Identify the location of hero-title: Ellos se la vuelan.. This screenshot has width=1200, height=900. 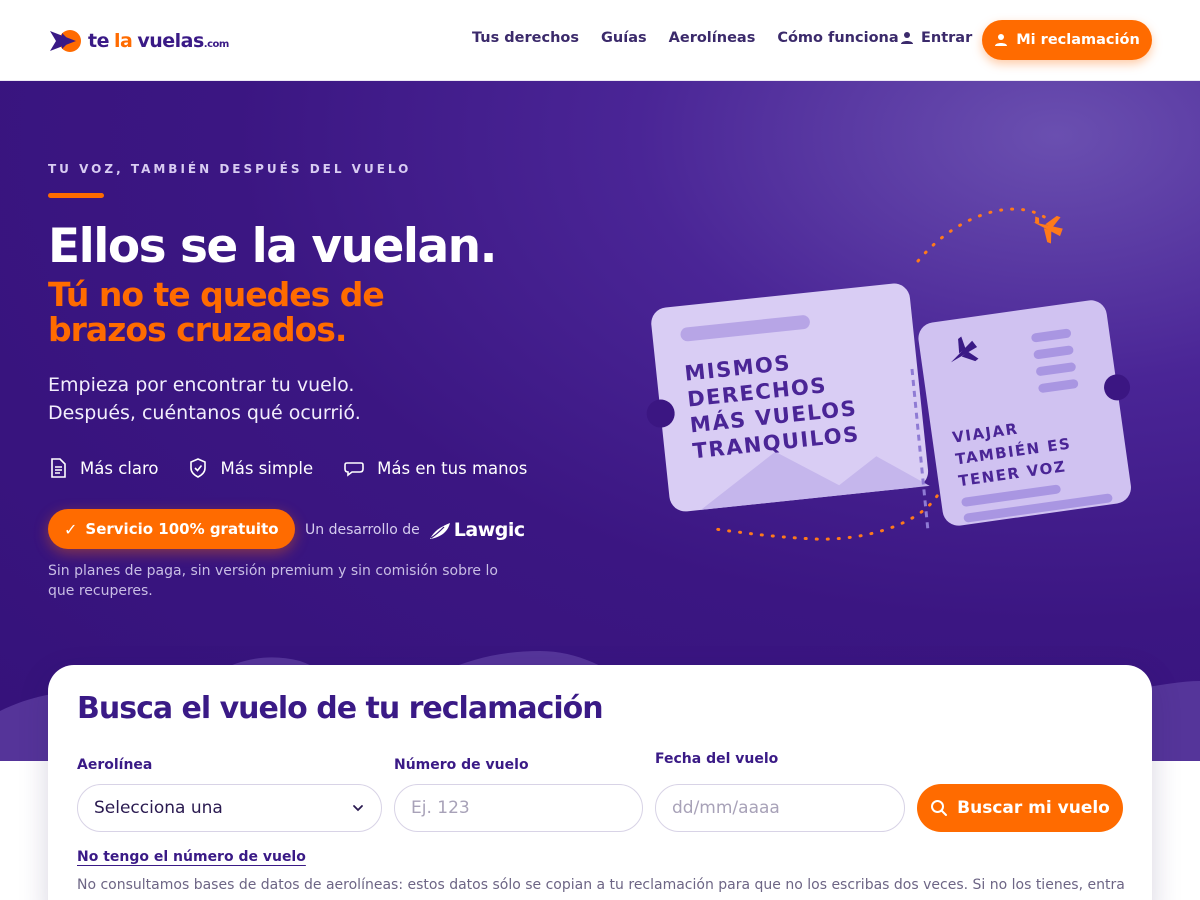
(272, 246).